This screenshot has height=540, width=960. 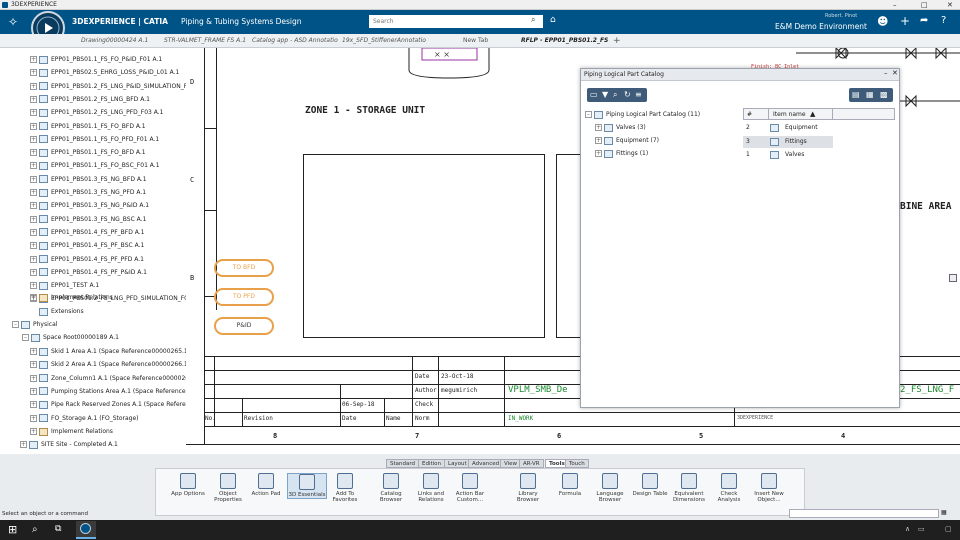 What do you see at coordinates (188, 485) in the screenshot?
I see `toolbar-button: App Options` at bounding box center [188, 485].